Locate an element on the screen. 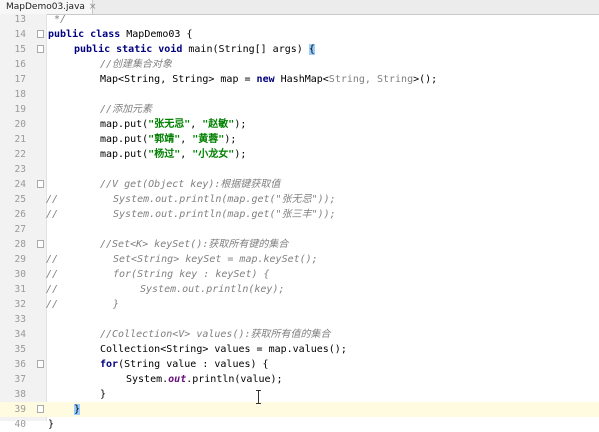 This screenshot has width=599, height=432. line-number: 39 is located at coordinates (20, 409).